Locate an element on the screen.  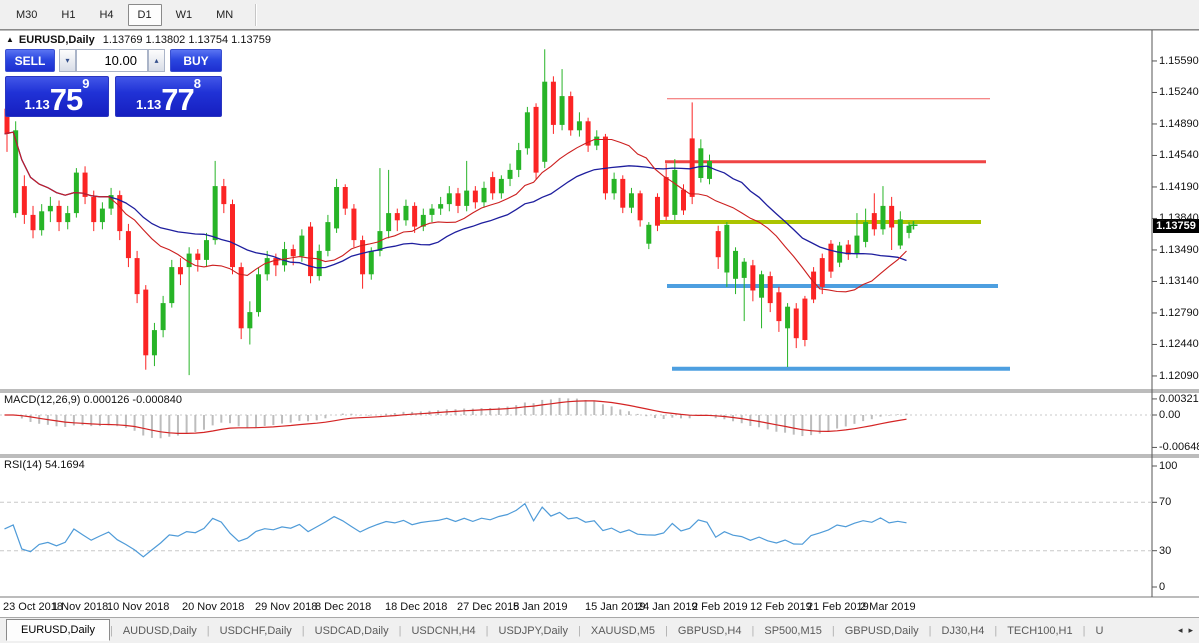
tab-gbpusd-daily: GBPUSD,Daily is located at coordinates (882, 631).